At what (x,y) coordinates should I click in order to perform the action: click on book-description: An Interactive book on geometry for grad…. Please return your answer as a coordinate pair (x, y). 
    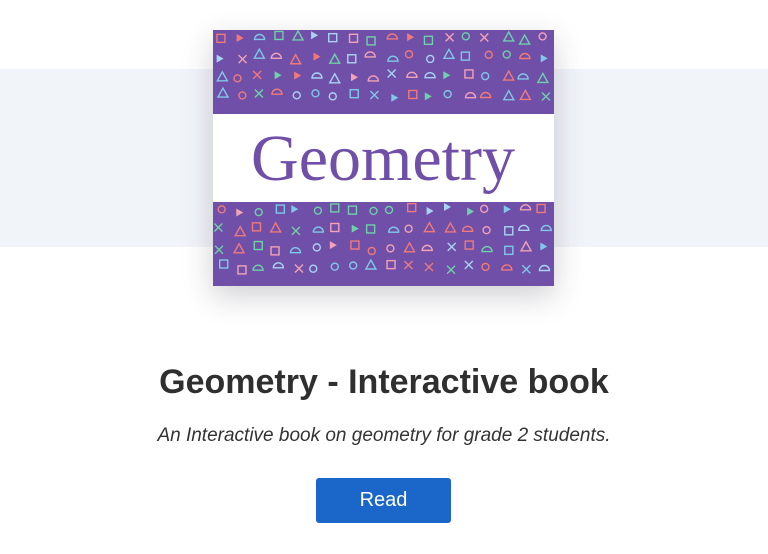
    Looking at the image, I should click on (384, 435).